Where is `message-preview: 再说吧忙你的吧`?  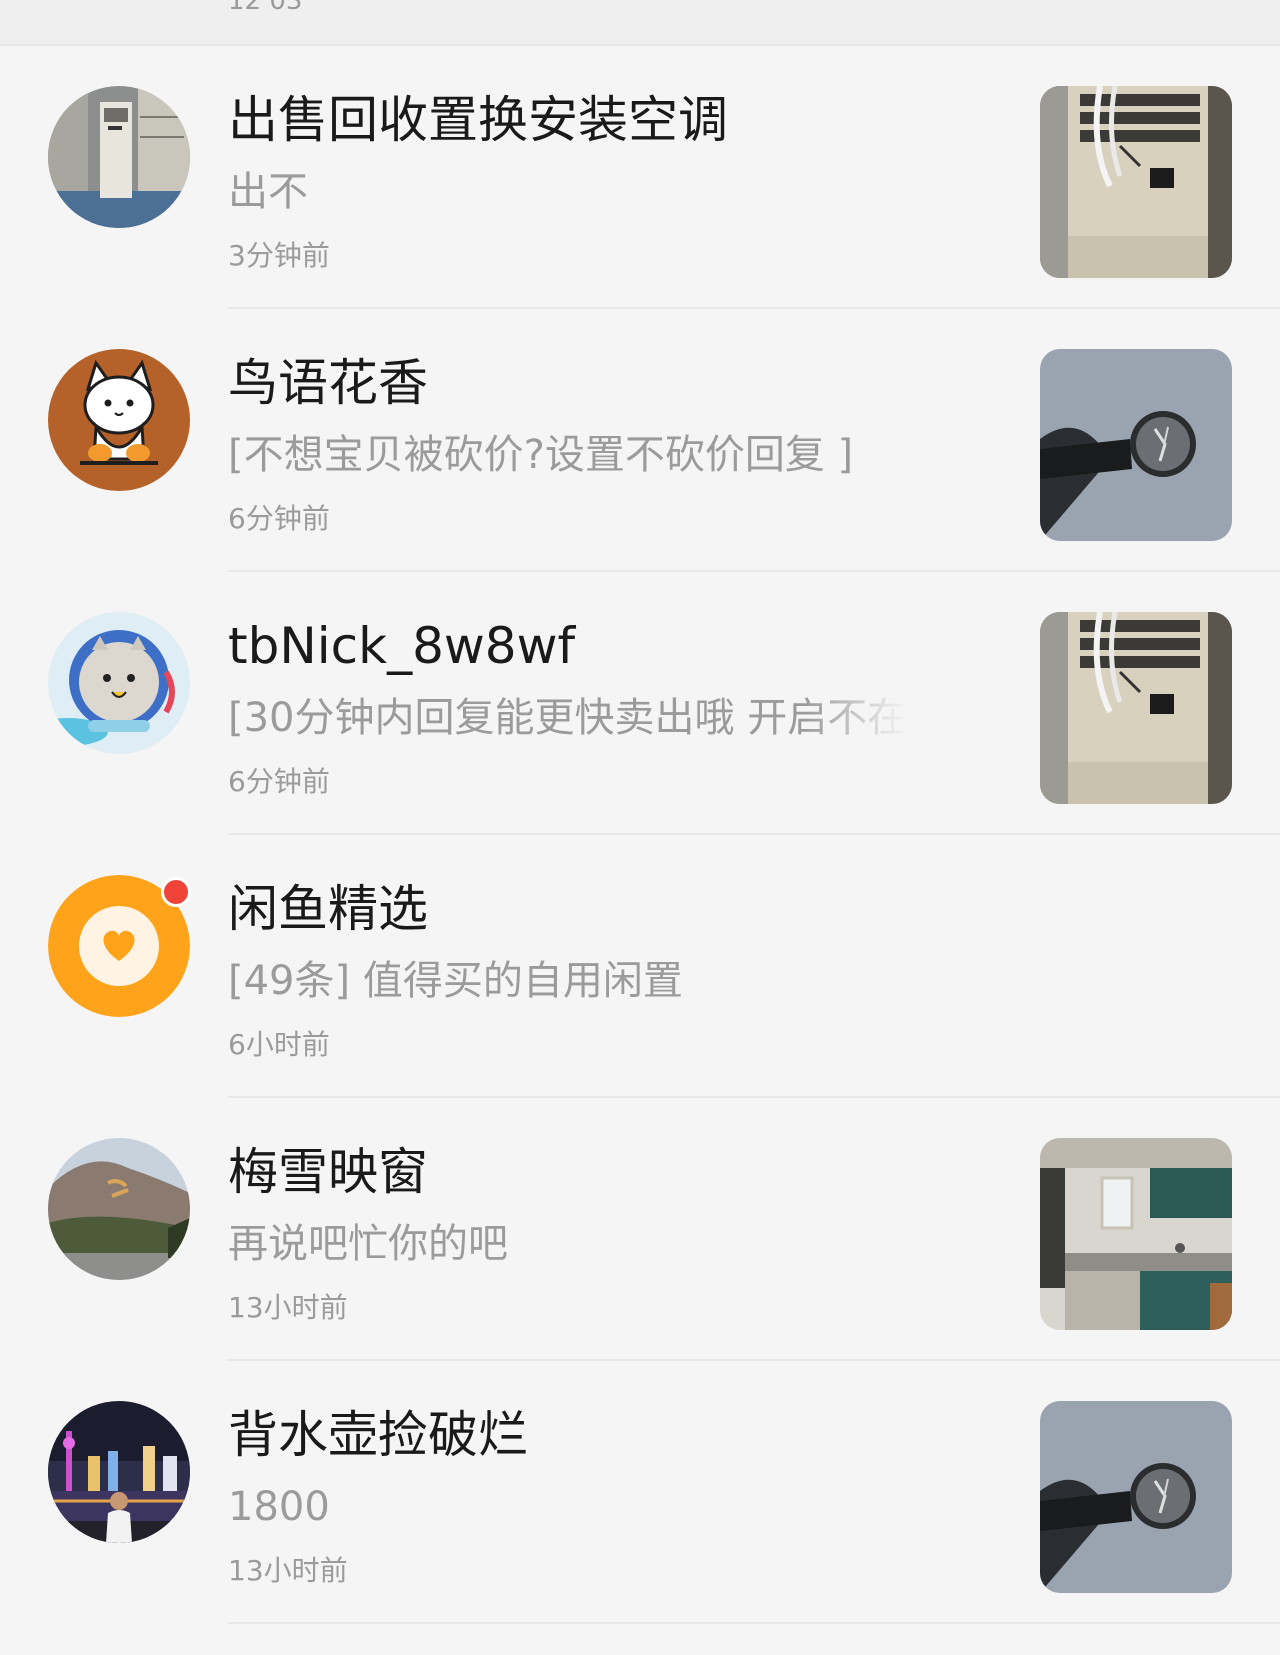
message-preview: 再说吧忙你的吧 is located at coordinates (368, 1244).